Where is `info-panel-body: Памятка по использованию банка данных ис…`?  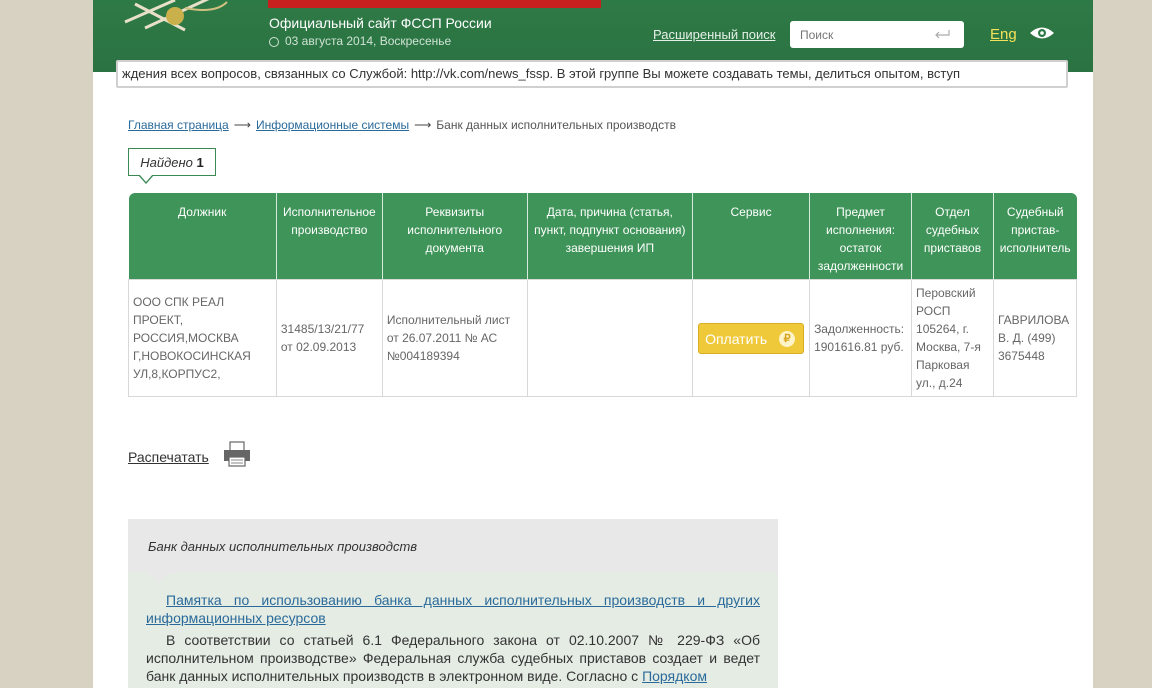
info-panel-body: Памятка по использованию банка данных ис… is located at coordinates (453, 630).